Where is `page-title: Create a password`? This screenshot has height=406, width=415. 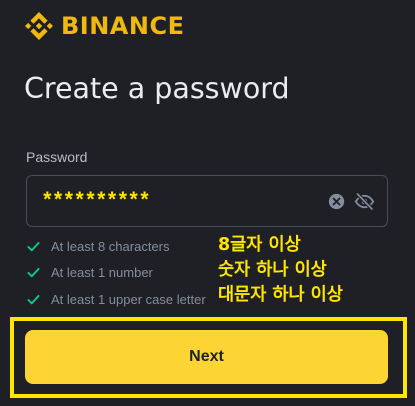
page-title: Create a password is located at coordinates (157, 88).